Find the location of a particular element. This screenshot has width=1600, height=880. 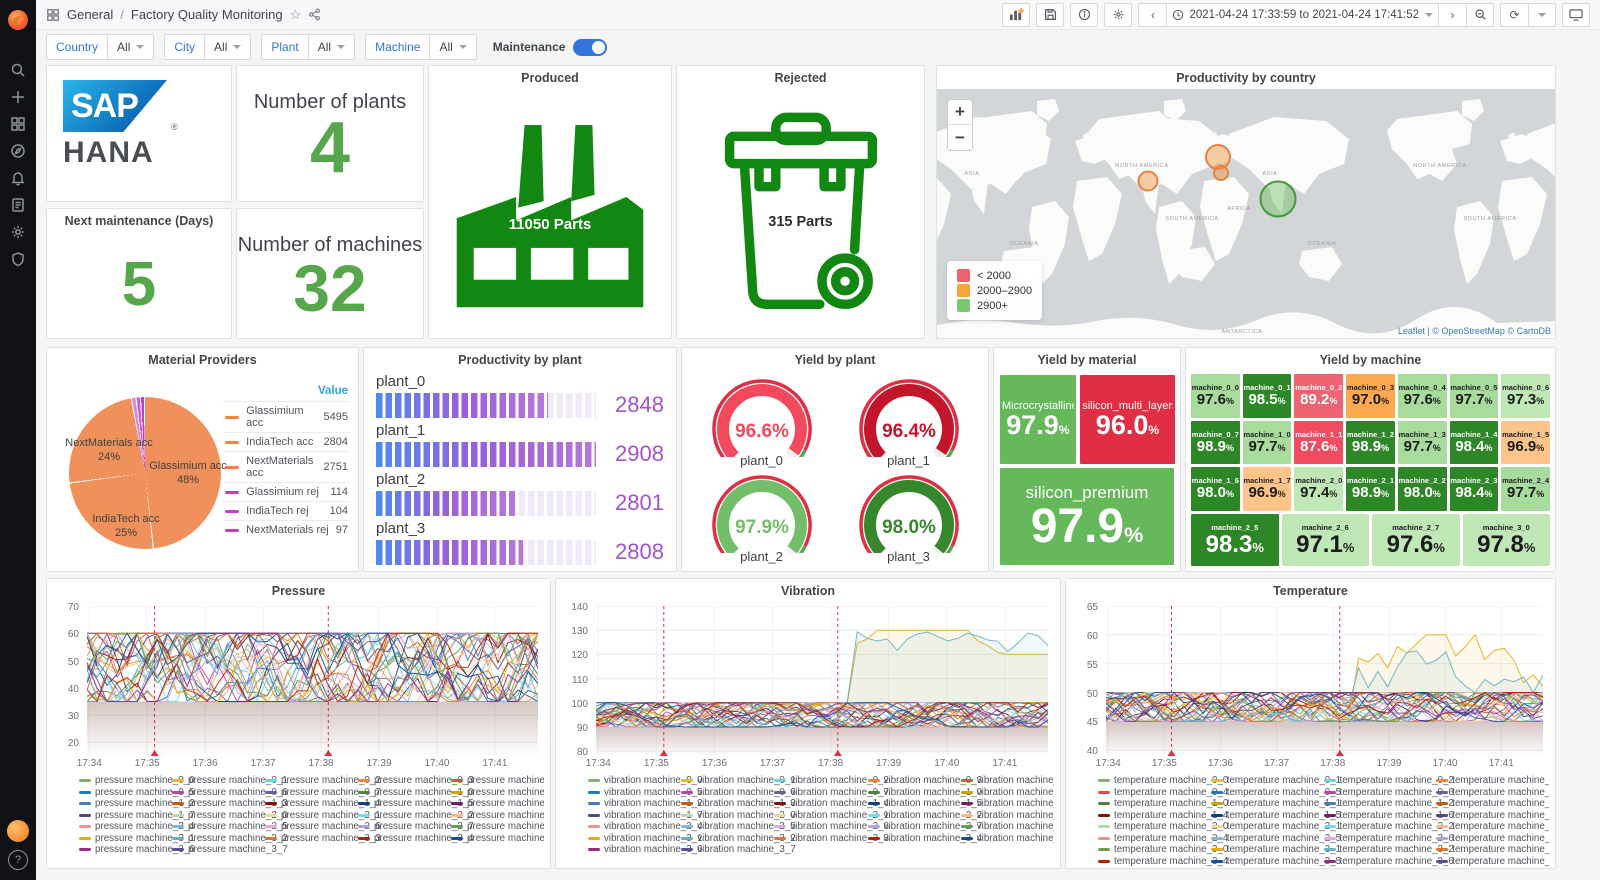

legend-item-machine_3_6: pressure machine_3_6 is located at coordinates (137, 850).